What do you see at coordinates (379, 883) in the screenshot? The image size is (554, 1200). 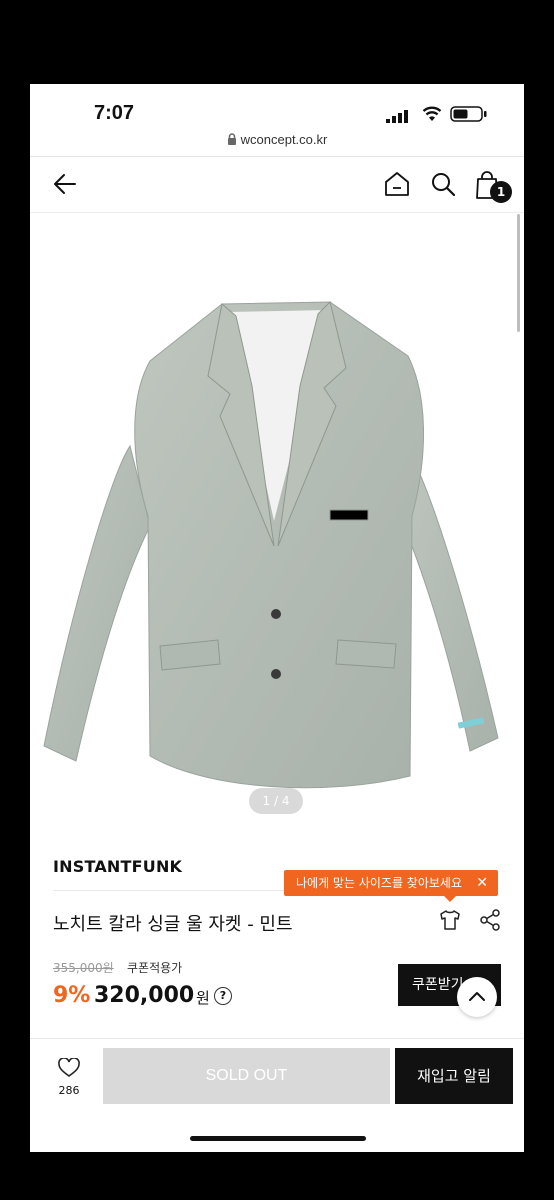 I see `tooltip-text: 나에게 맞는 사이즈를 찾아보세요` at bounding box center [379, 883].